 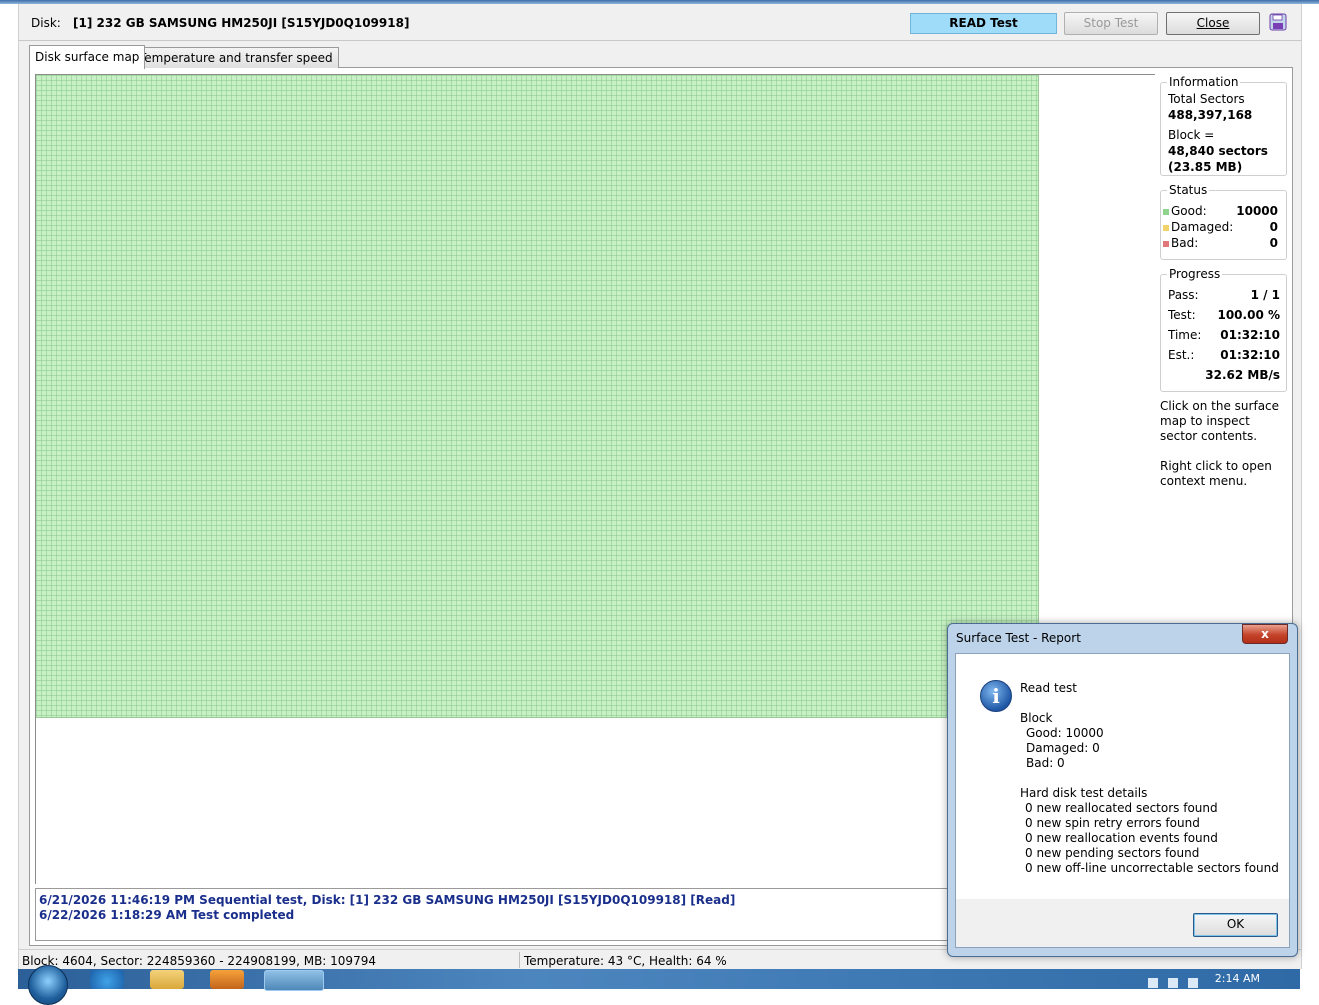 I want to click on status-bar-separator, so click(x=519, y=960).